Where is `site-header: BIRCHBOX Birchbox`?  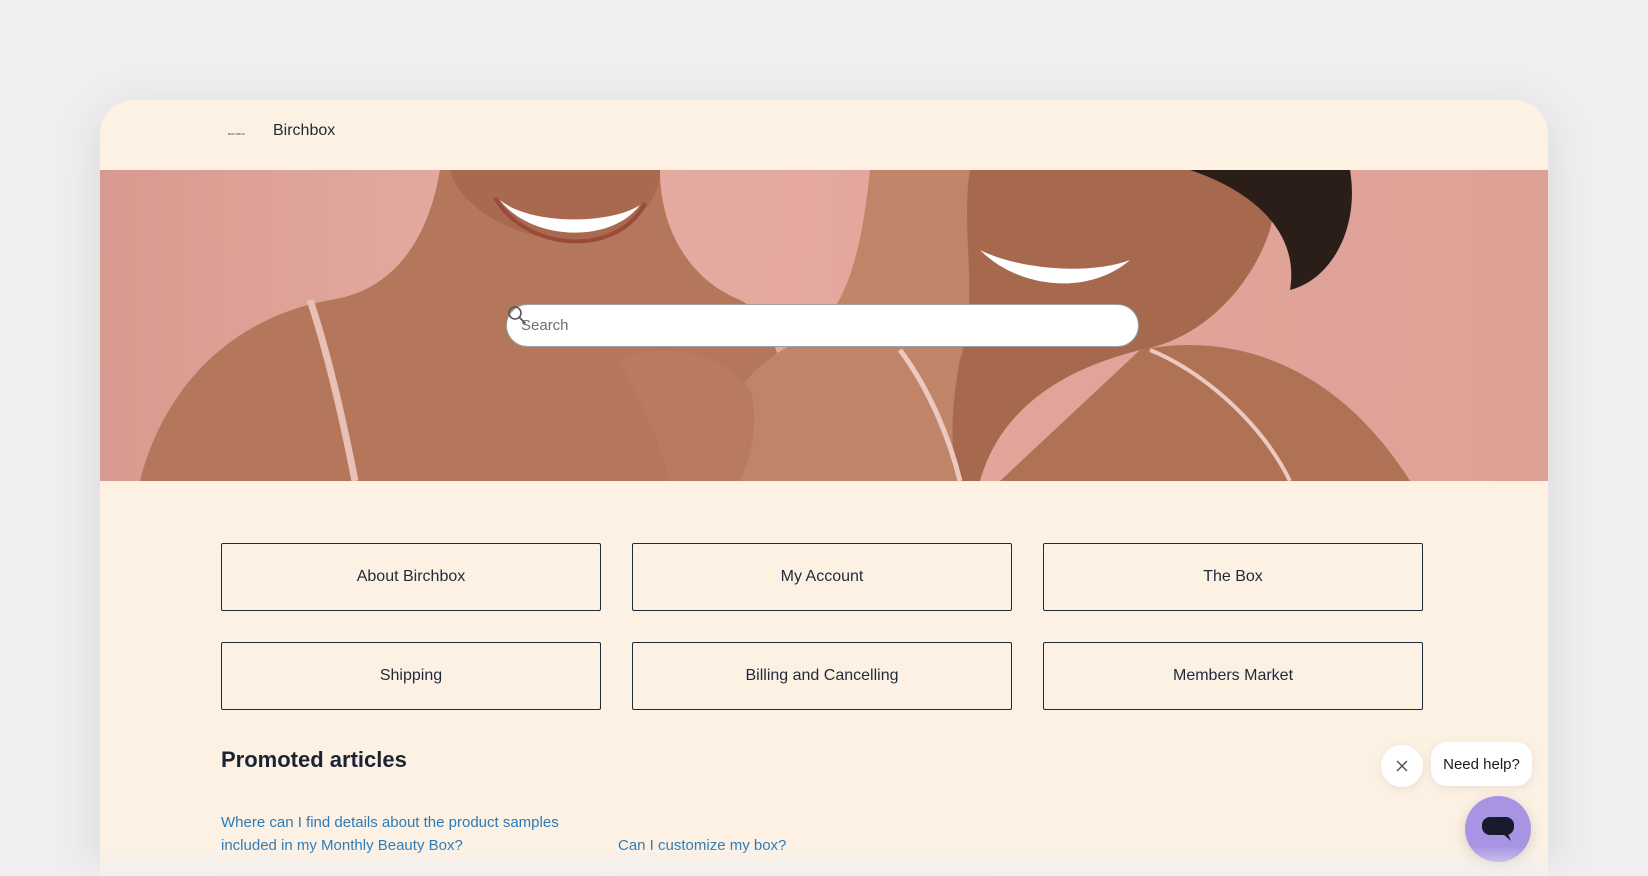
site-header: BIRCHBOX Birchbox is located at coordinates (824, 135).